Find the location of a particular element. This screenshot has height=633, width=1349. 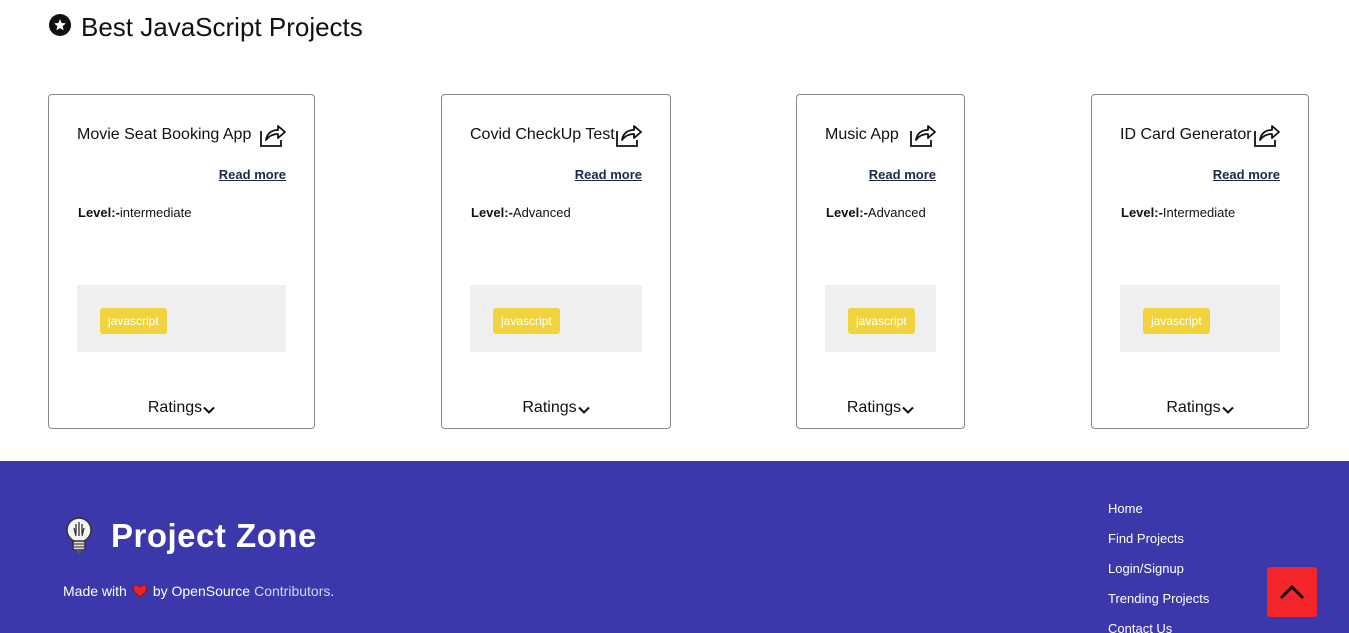

card-title: Music App is located at coordinates (862, 134).